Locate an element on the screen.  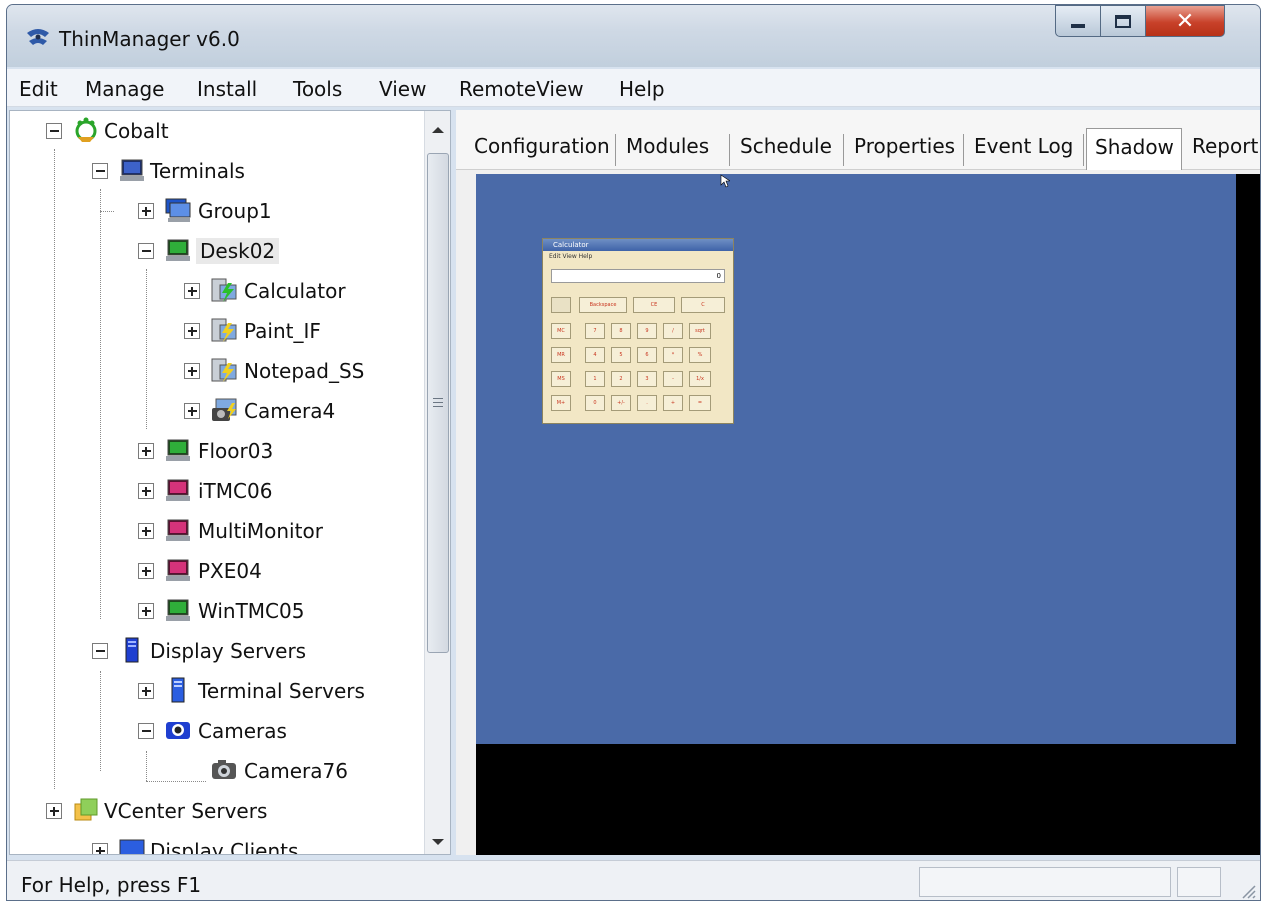
tree-node-pxe04: PXE04 is located at coordinates (230, 571).